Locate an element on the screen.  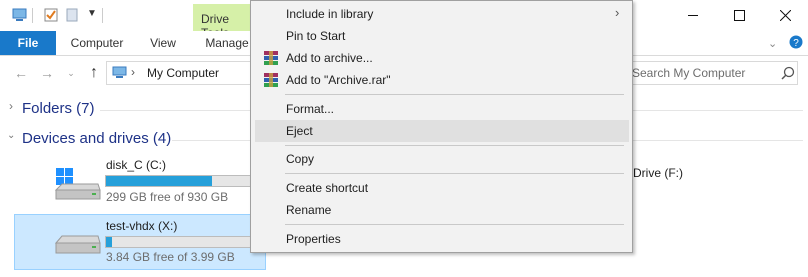
group-header-devices: Devices and drives (4) is located at coordinates (96, 138).